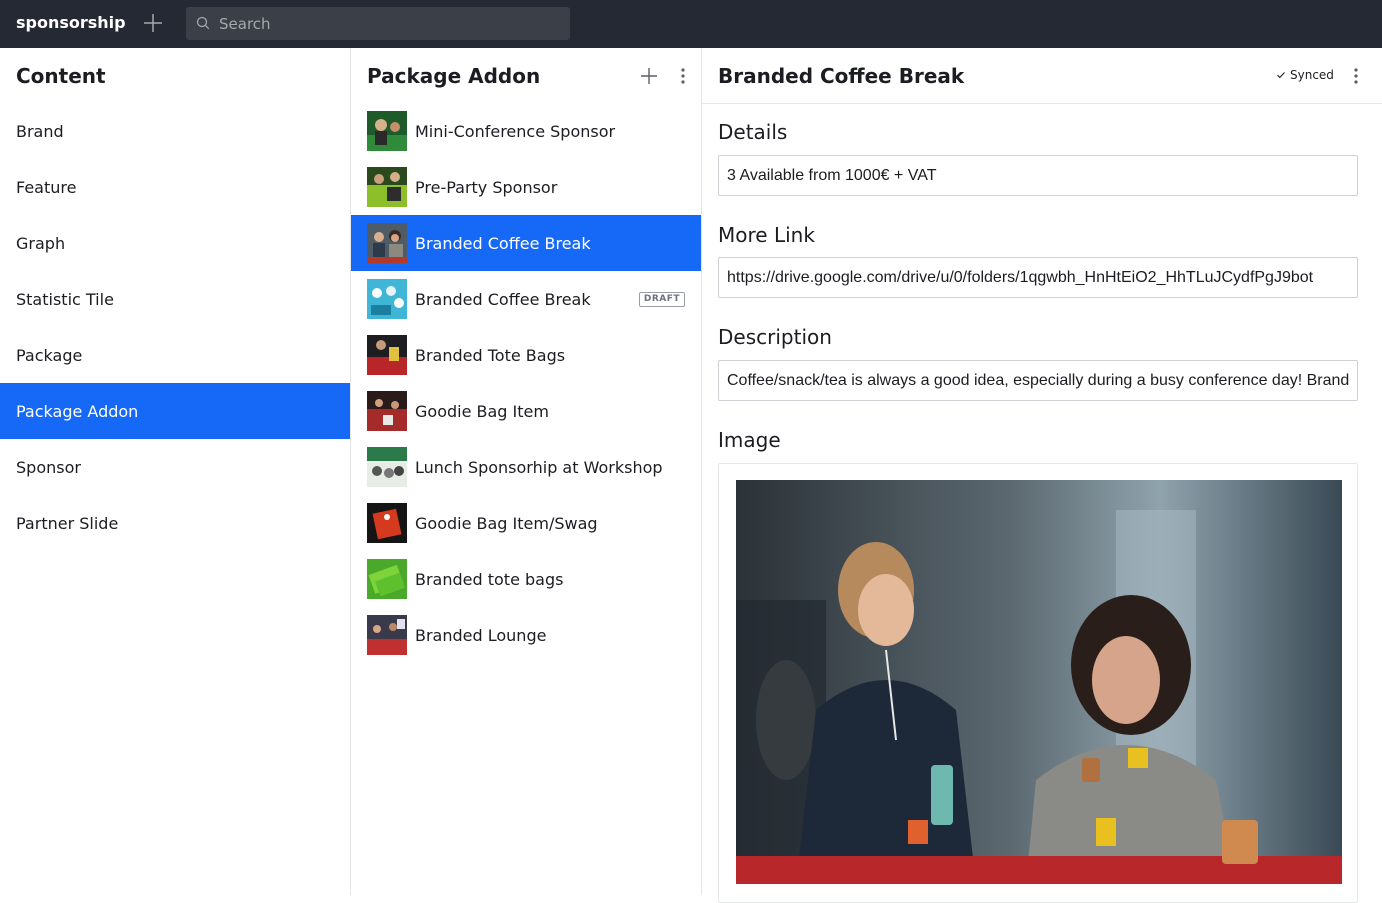  What do you see at coordinates (203, 23) in the screenshot?
I see `search-icon` at bounding box center [203, 23].